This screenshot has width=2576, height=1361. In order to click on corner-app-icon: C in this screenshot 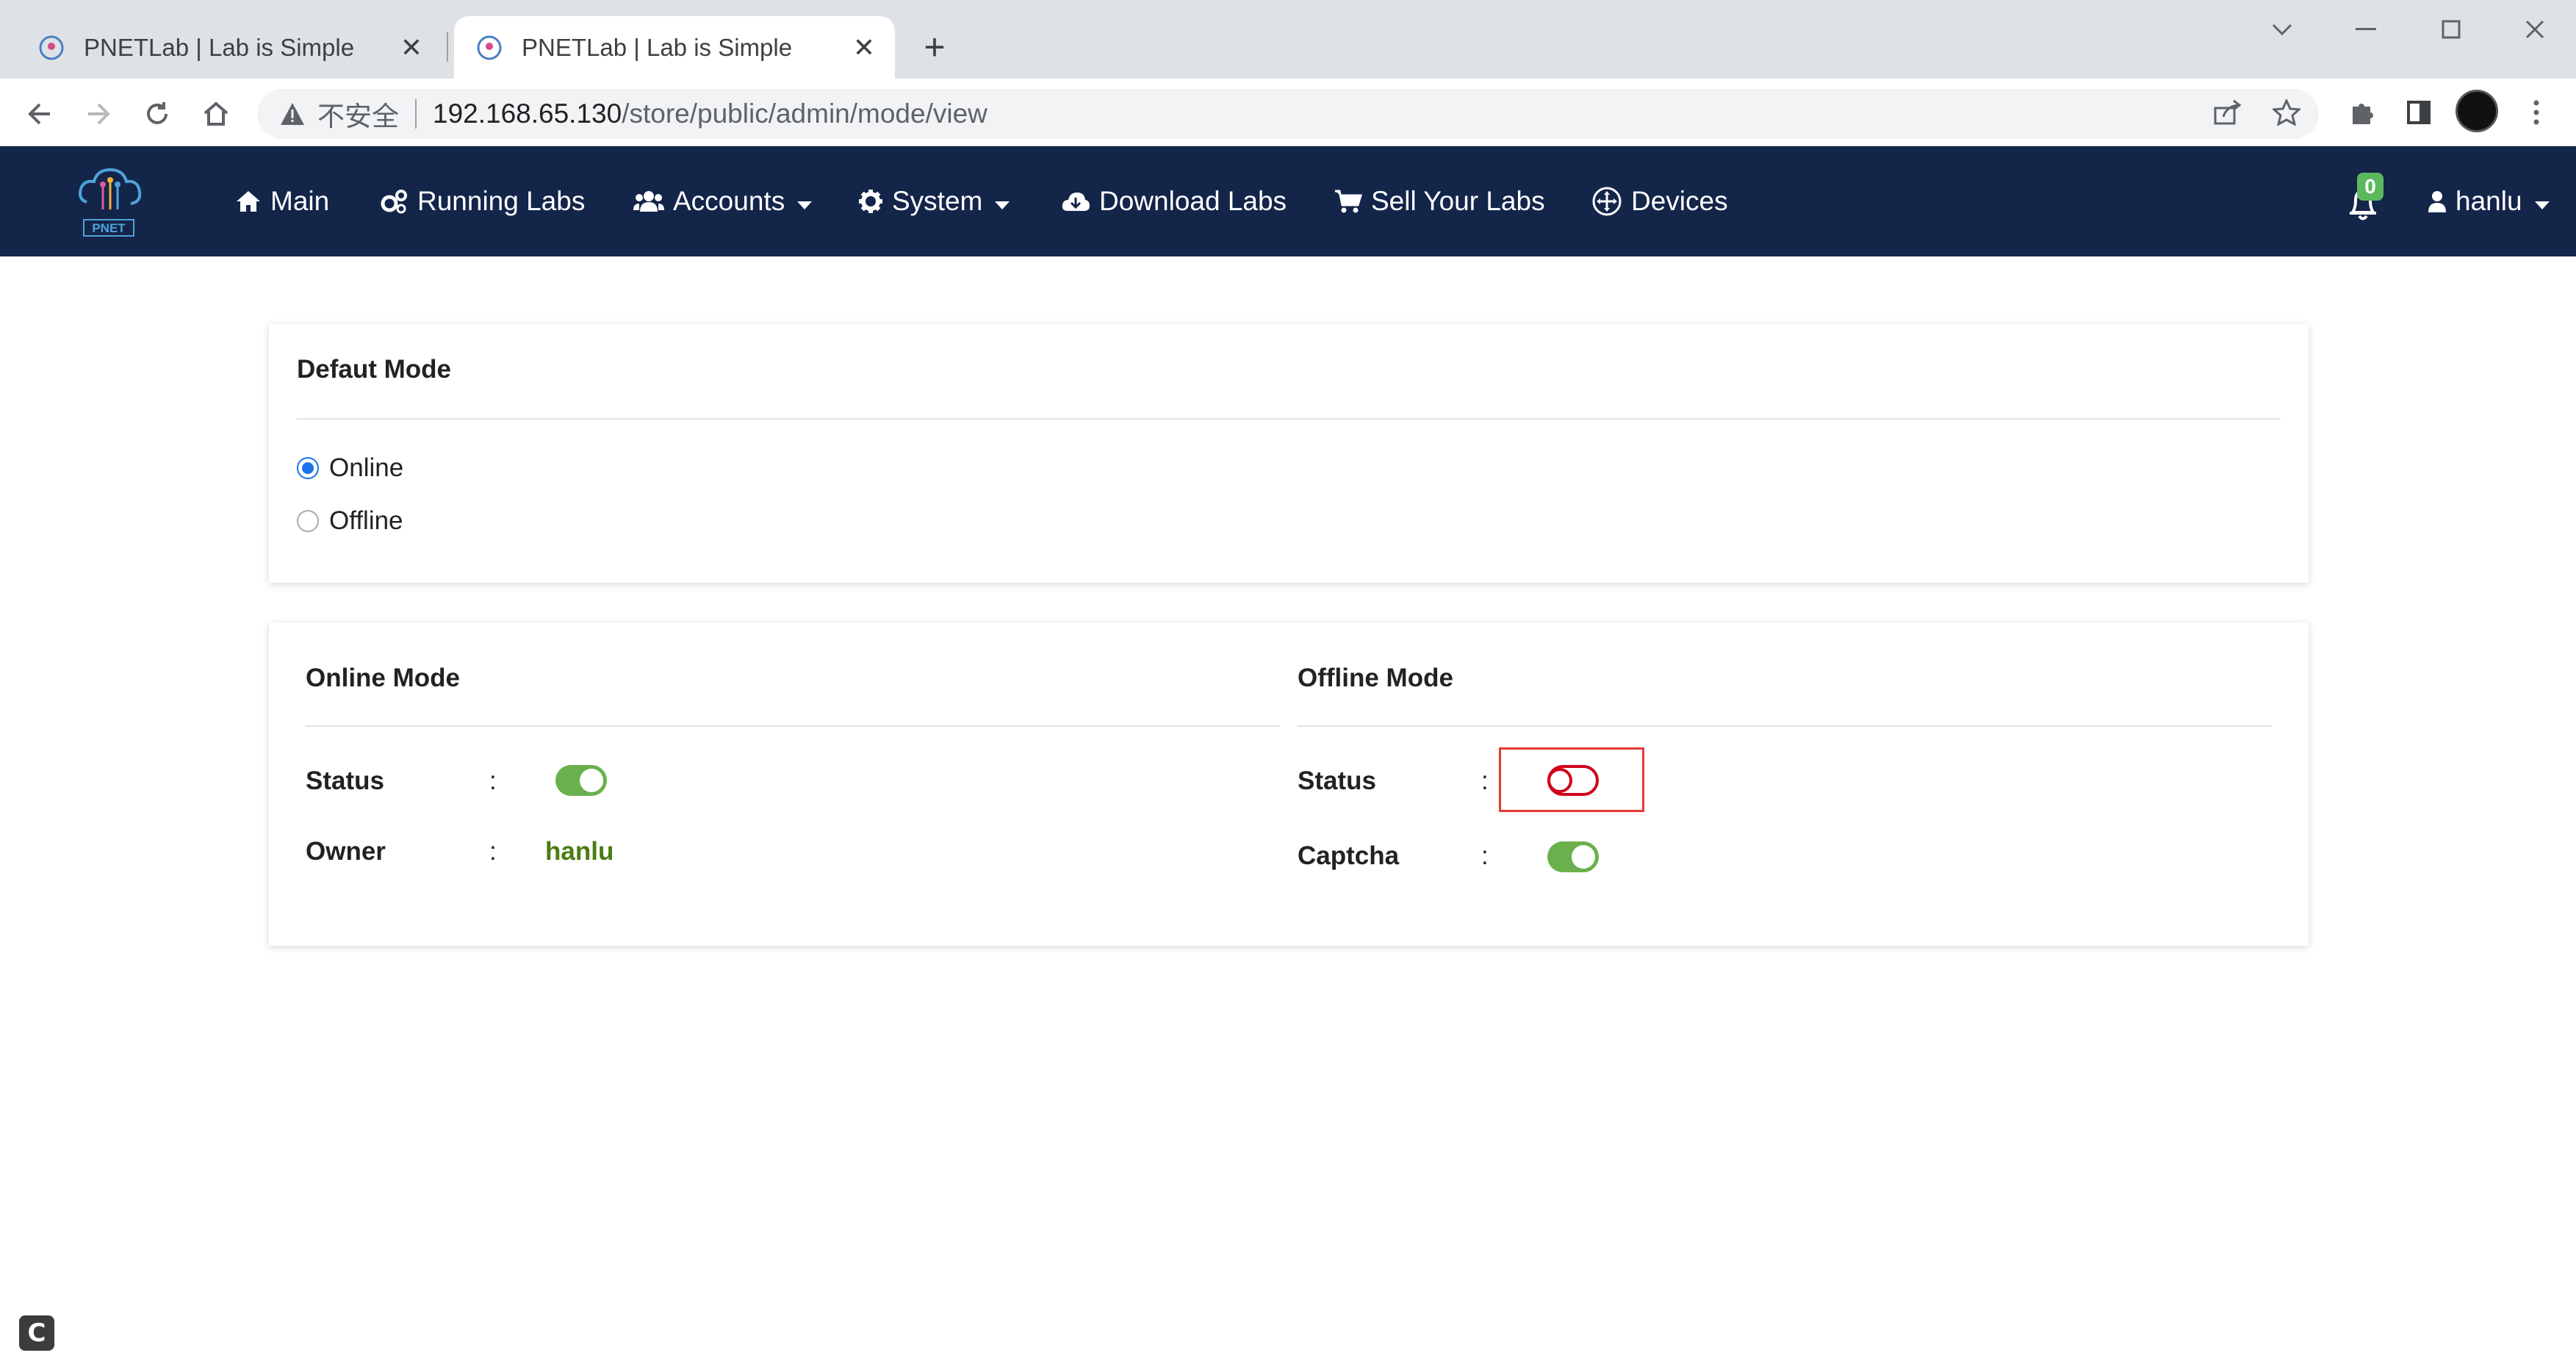, I will do `click(36, 1333)`.